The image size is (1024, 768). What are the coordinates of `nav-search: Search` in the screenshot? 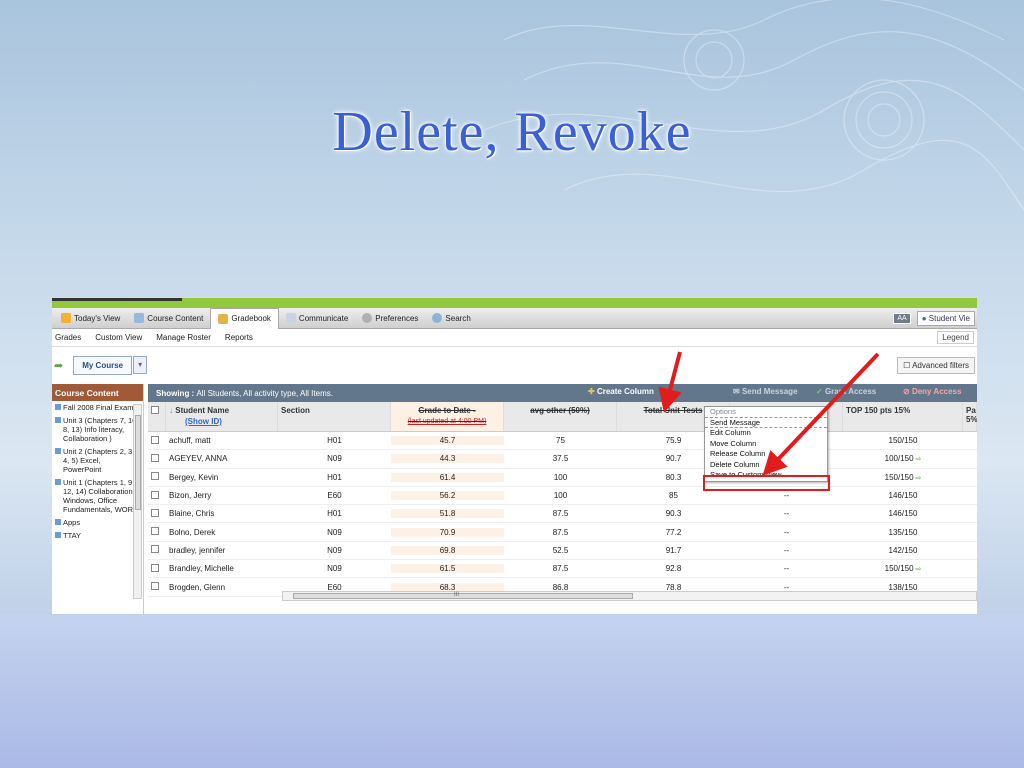 It's located at (451, 318).